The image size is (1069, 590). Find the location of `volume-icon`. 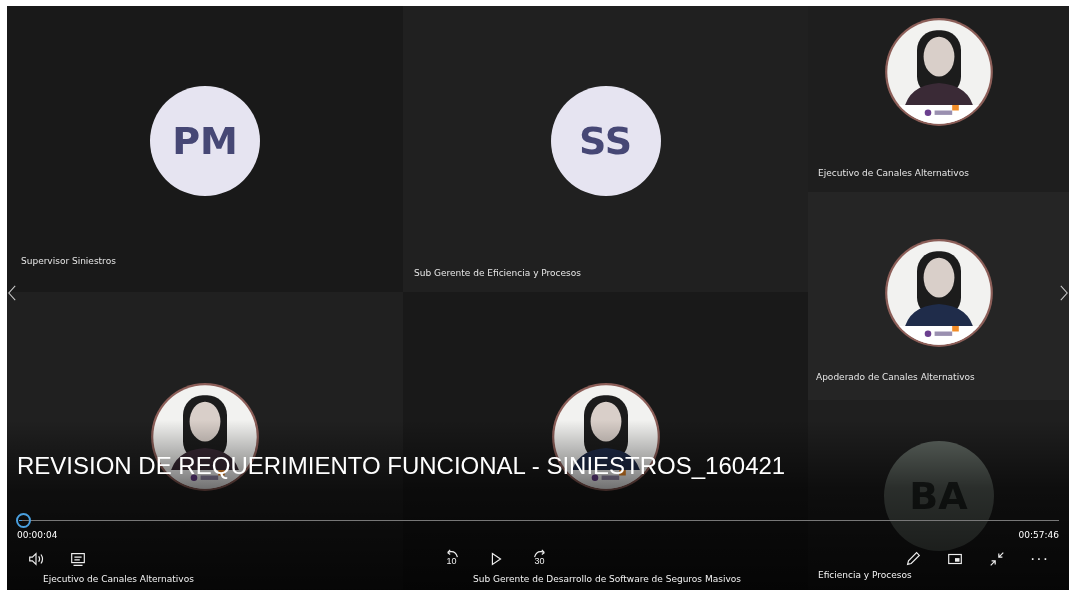

volume-icon is located at coordinates (36, 559).